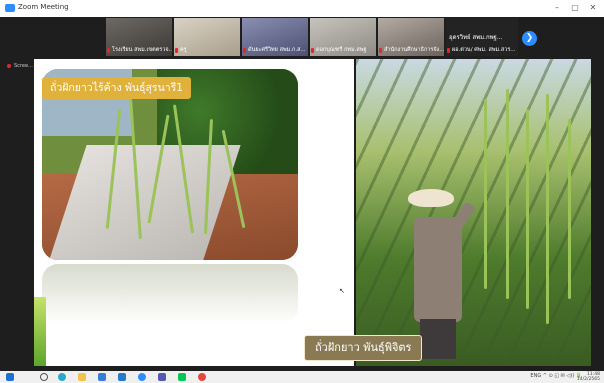 The image size is (604, 383). I want to click on photo-reflection, so click(170, 294).